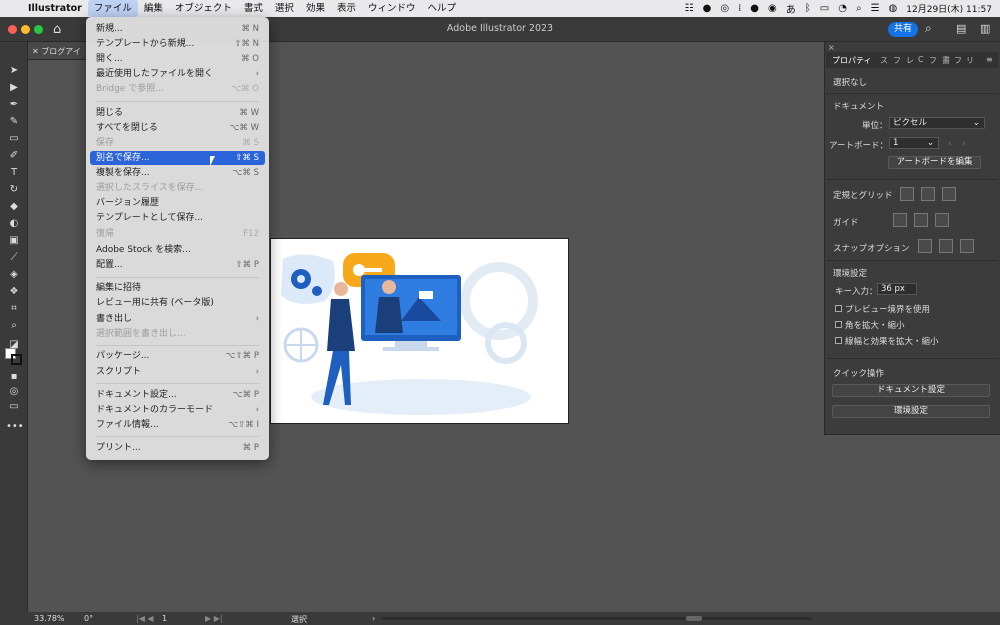  I want to click on panel-collapse-icon: ×, so click(831, 47).